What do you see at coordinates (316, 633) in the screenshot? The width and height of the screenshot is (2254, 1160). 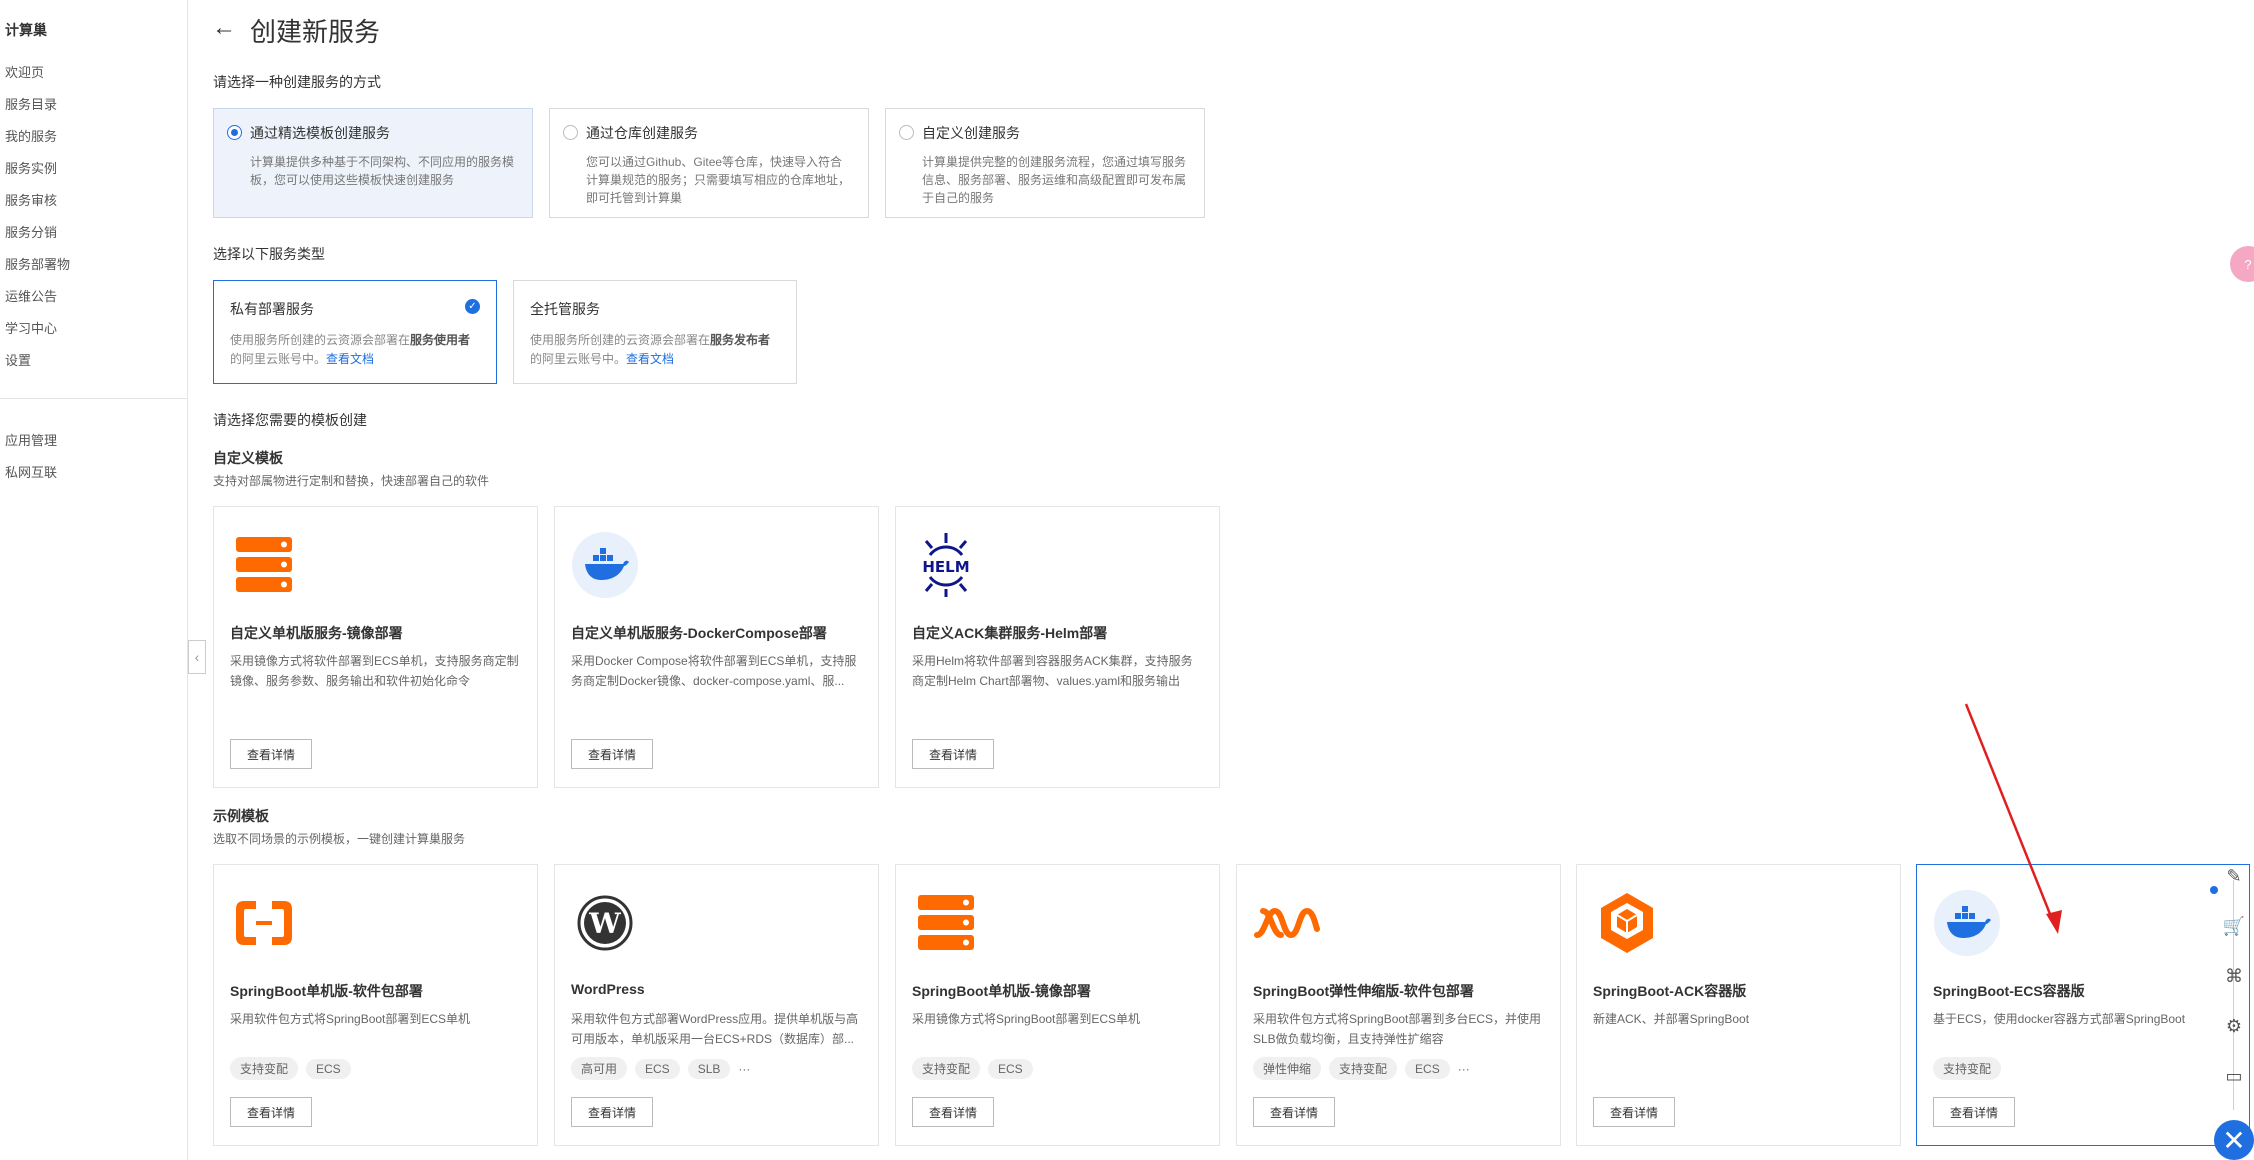 I see `template-title: 自定义单机版服务-镜像部署` at bounding box center [316, 633].